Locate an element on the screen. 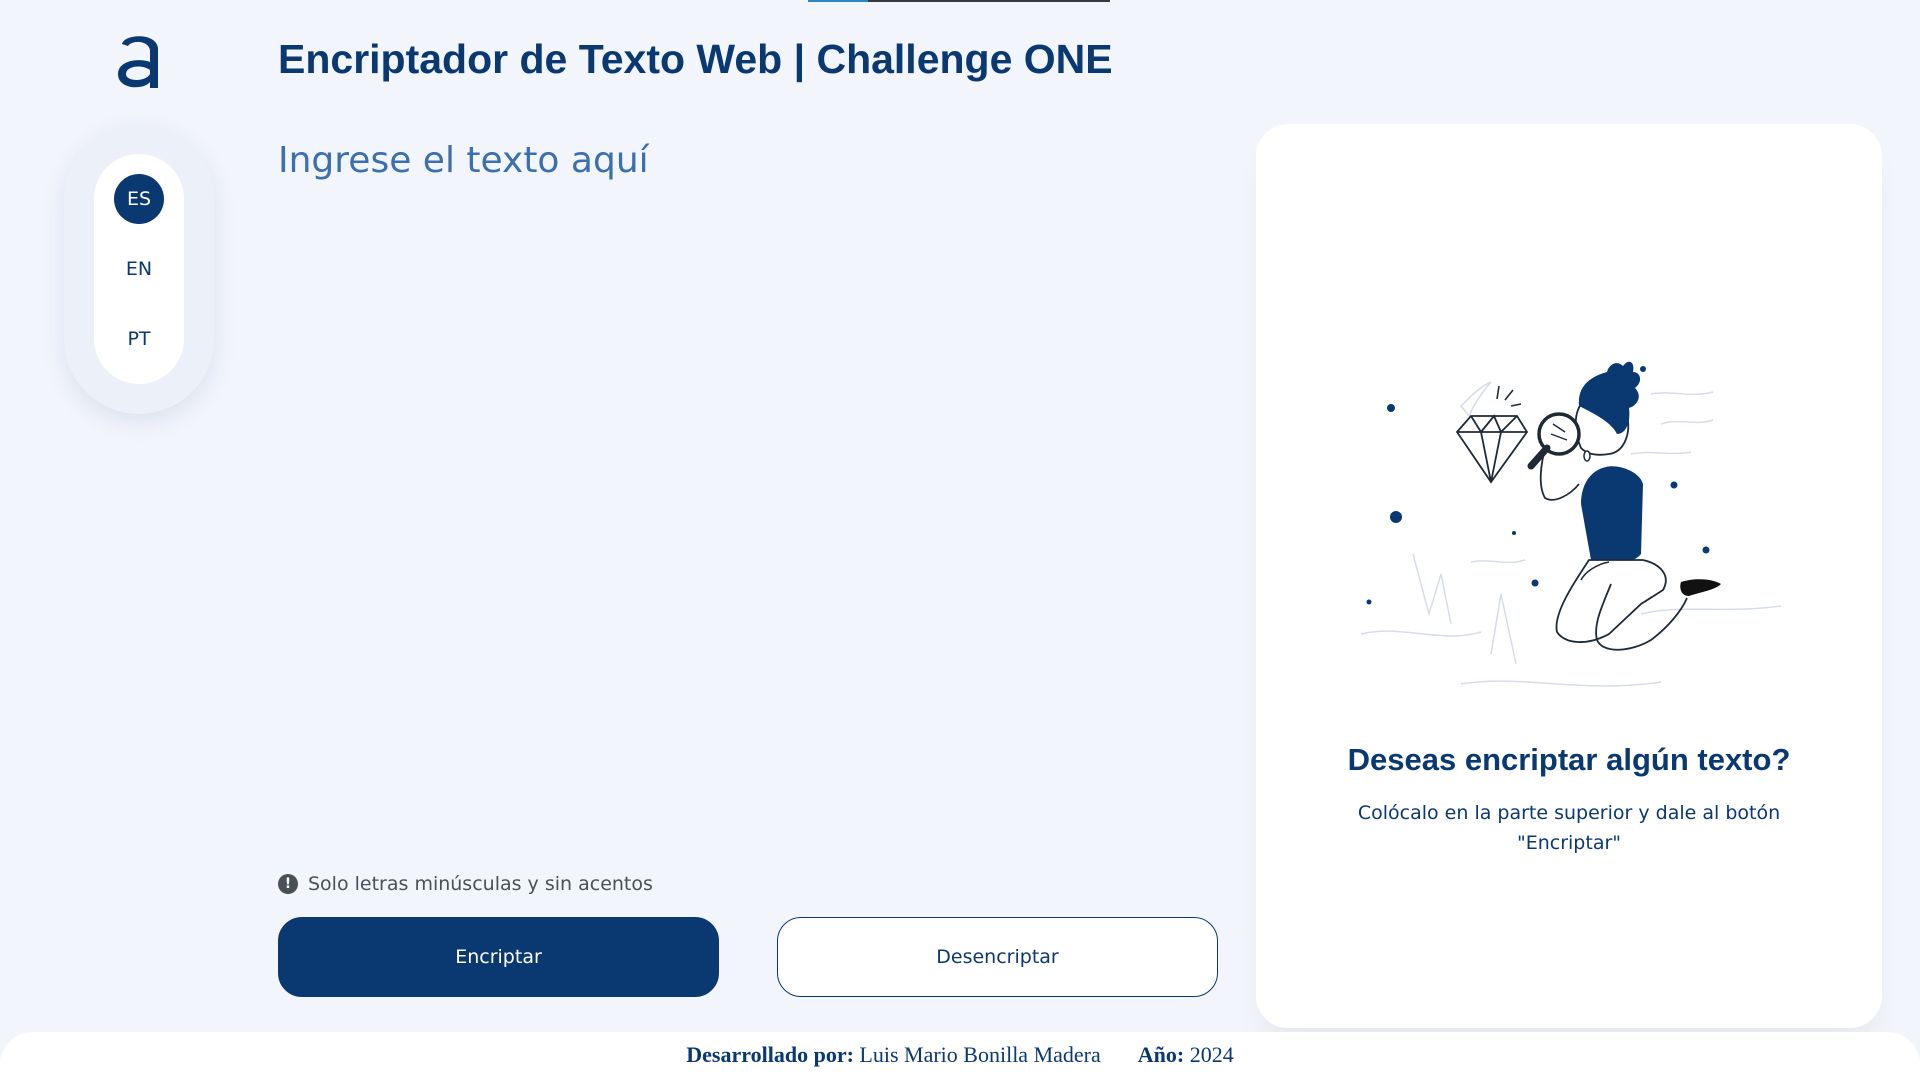 The image size is (1920, 1080). input-notice: ! Solo letras minúsculas y sin acentos is located at coordinates (465, 884).